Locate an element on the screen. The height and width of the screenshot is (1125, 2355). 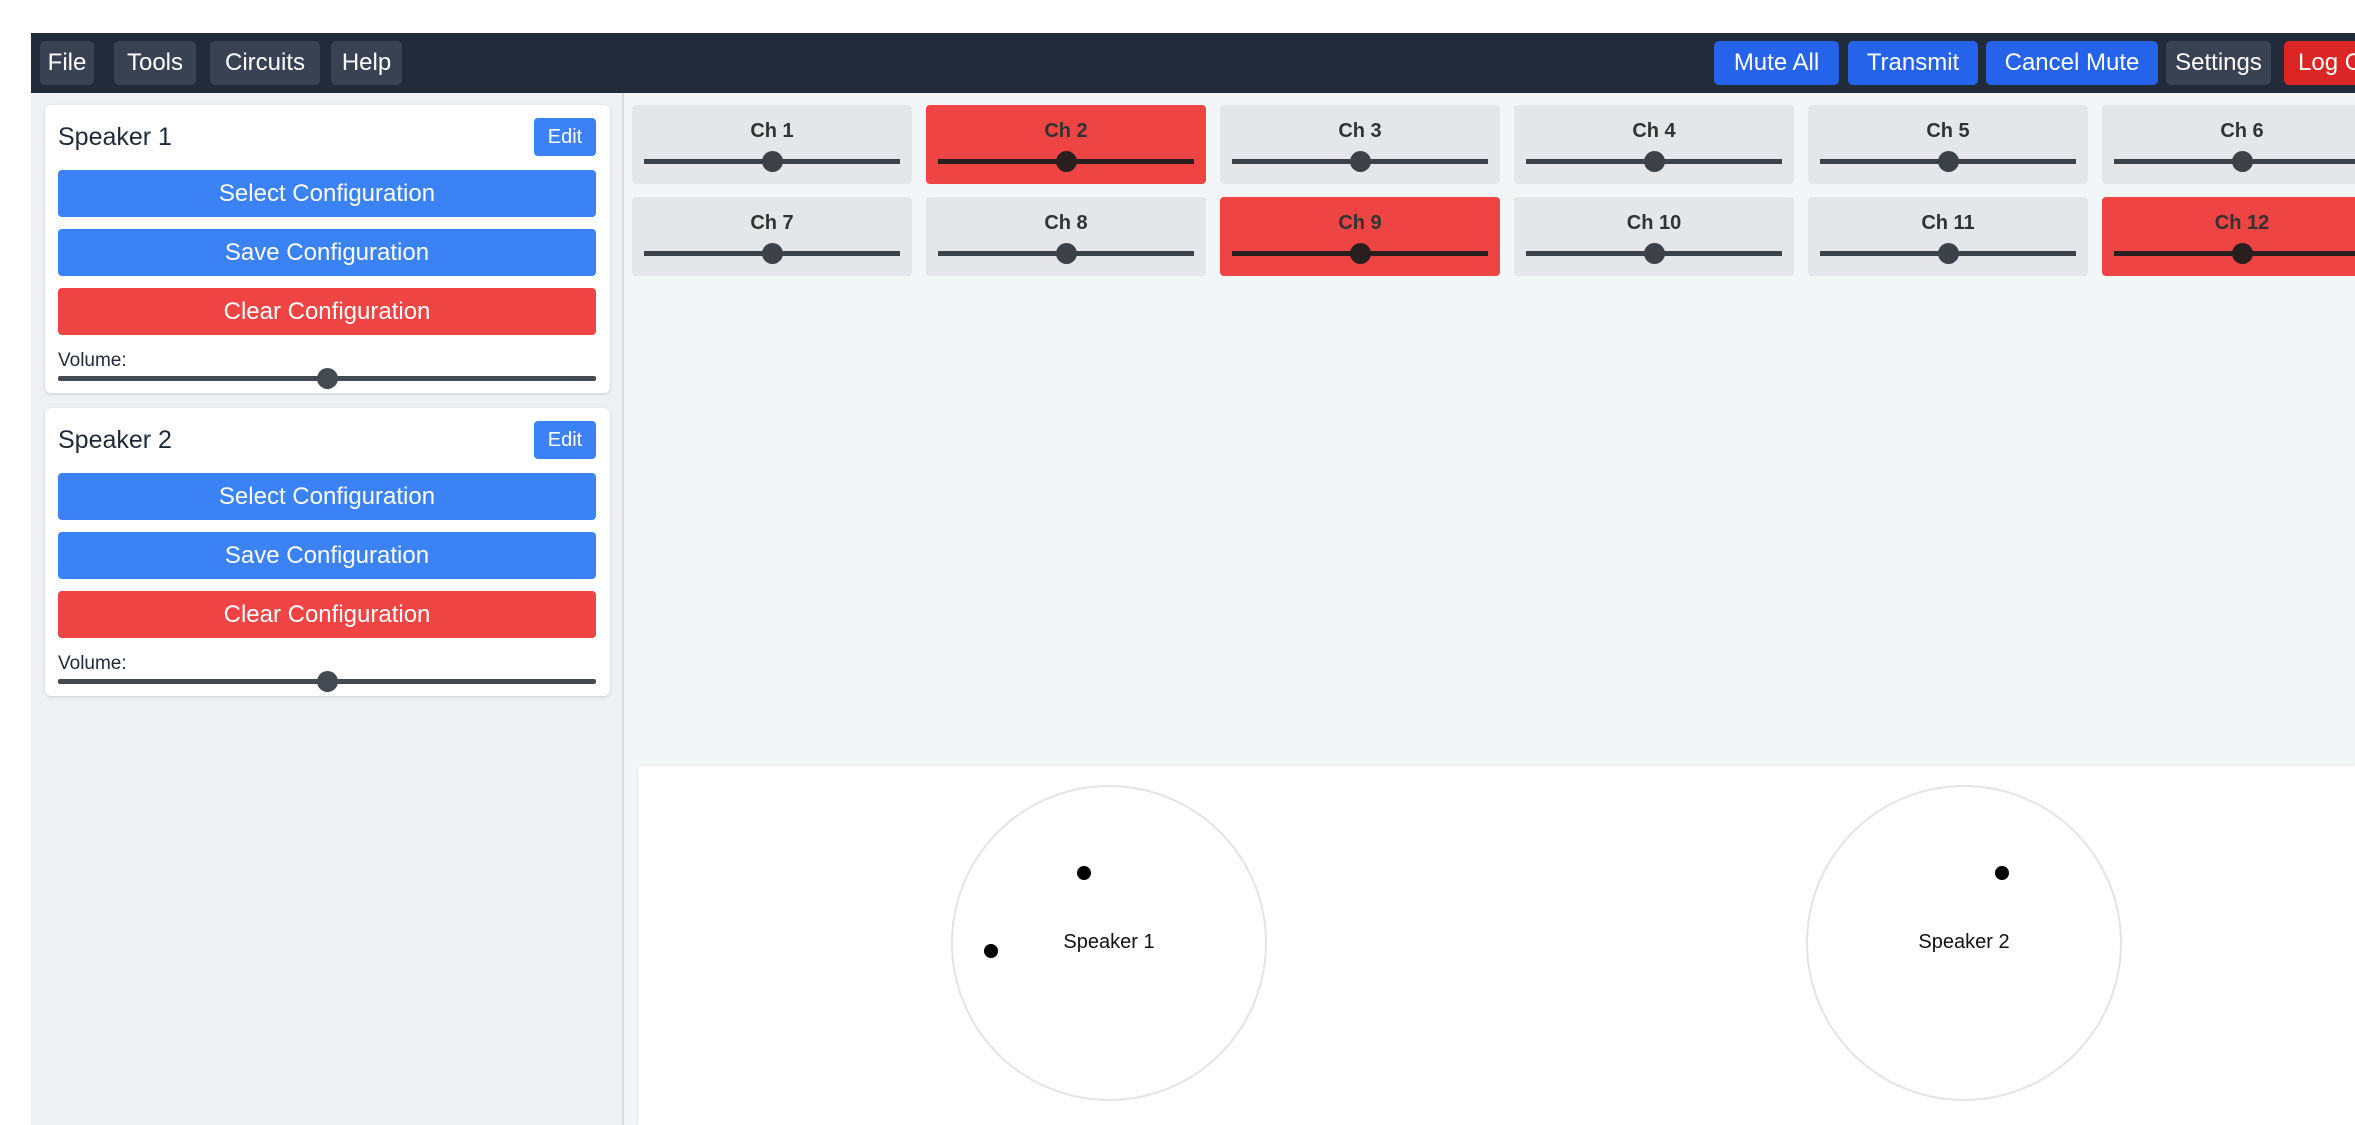
channel-strip: Ch 10 is located at coordinates (1654, 236).